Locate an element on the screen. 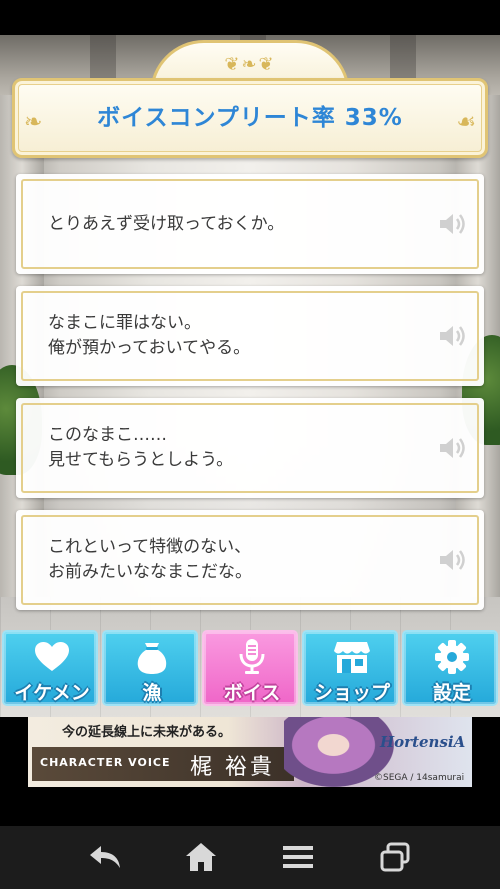  game-nav-bar: イケメン 漁 ボイス ショップ 設定 is located at coordinates (250, 669).